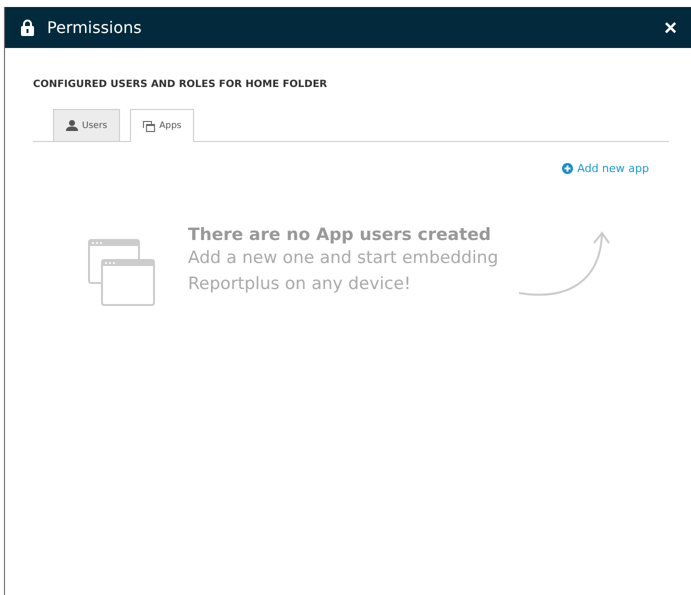 This screenshot has height=595, width=691. What do you see at coordinates (86, 125) in the screenshot?
I see `tab: Users` at bounding box center [86, 125].